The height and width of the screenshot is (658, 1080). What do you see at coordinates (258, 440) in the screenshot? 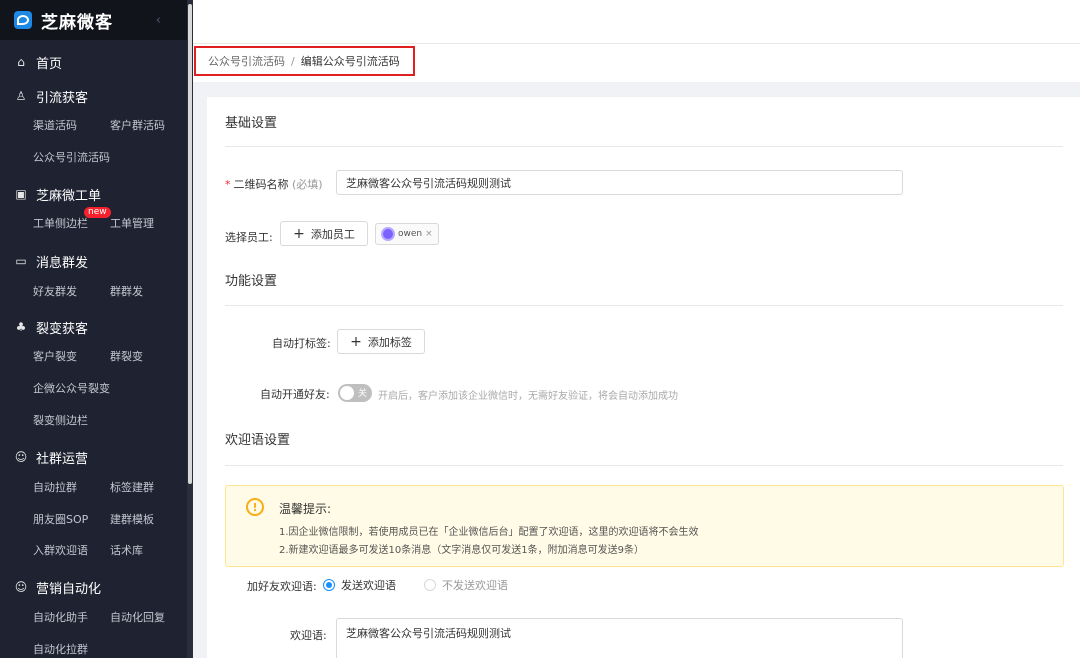
I see `section-welcome-title: 欢迎语设置` at bounding box center [258, 440].